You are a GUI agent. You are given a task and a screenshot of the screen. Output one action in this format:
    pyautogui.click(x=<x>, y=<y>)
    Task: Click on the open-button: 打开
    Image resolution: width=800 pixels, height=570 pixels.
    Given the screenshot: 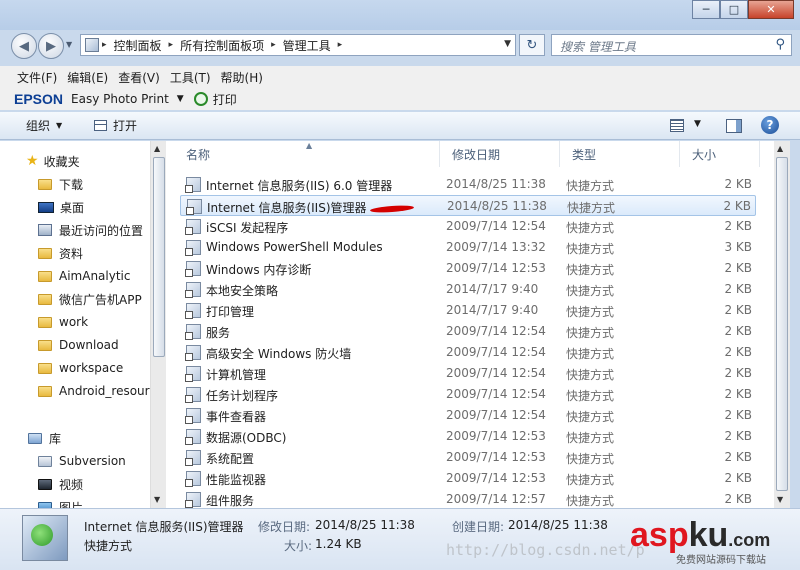 What is the action you would take?
    pyautogui.click(x=115, y=125)
    